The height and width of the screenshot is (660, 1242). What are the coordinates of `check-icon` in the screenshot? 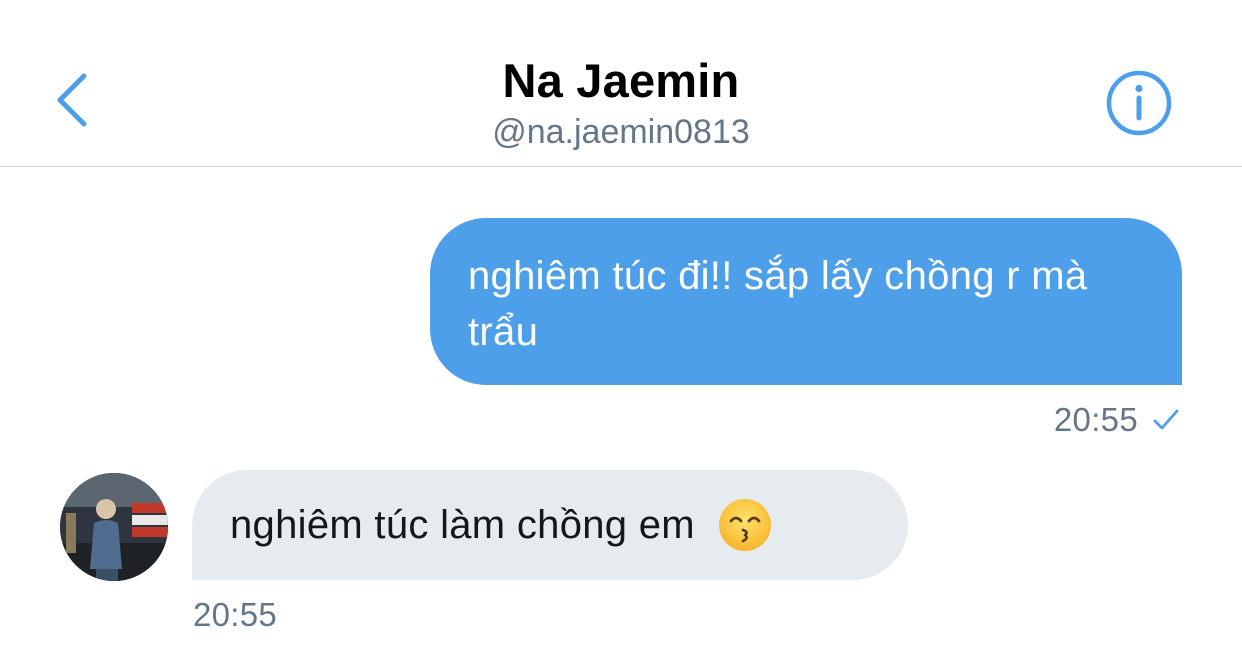 It's located at (1166, 420).